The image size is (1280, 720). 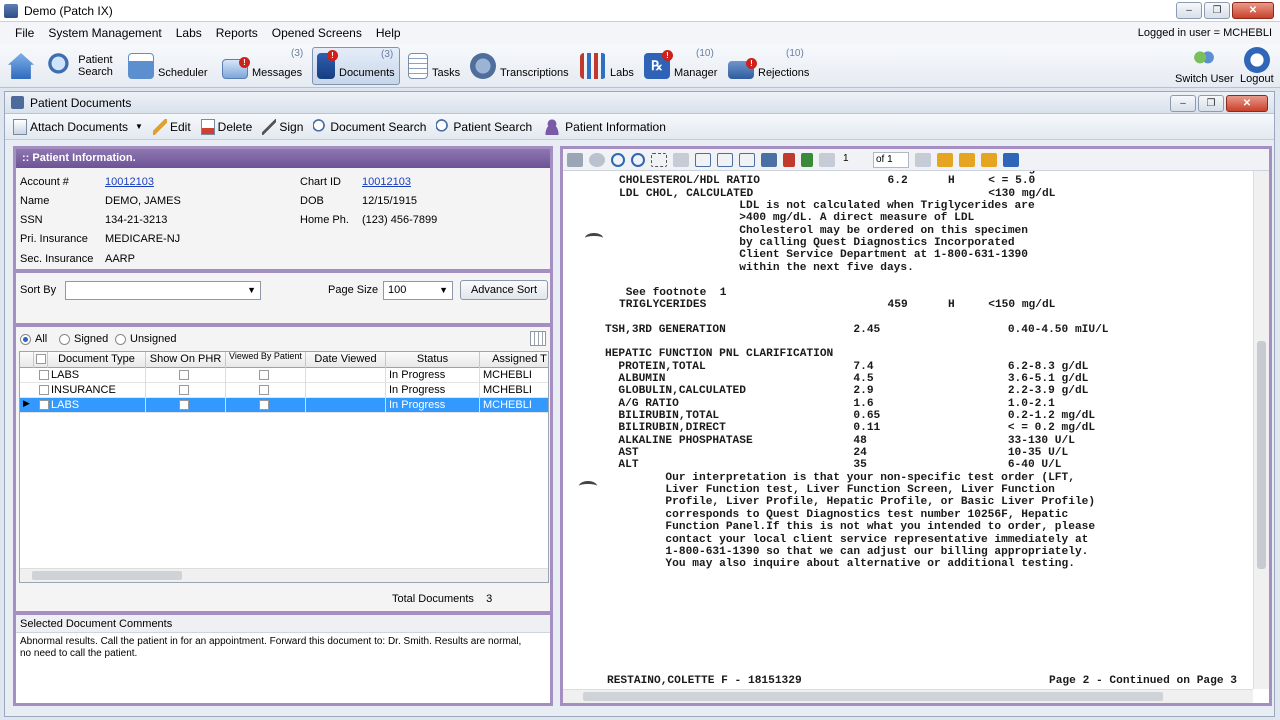 What do you see at coordinates (284, 390) in the screenshot?
I see `table-row: INSURANCE In Progress MCHEBLI` at bounding box center [284, 390].